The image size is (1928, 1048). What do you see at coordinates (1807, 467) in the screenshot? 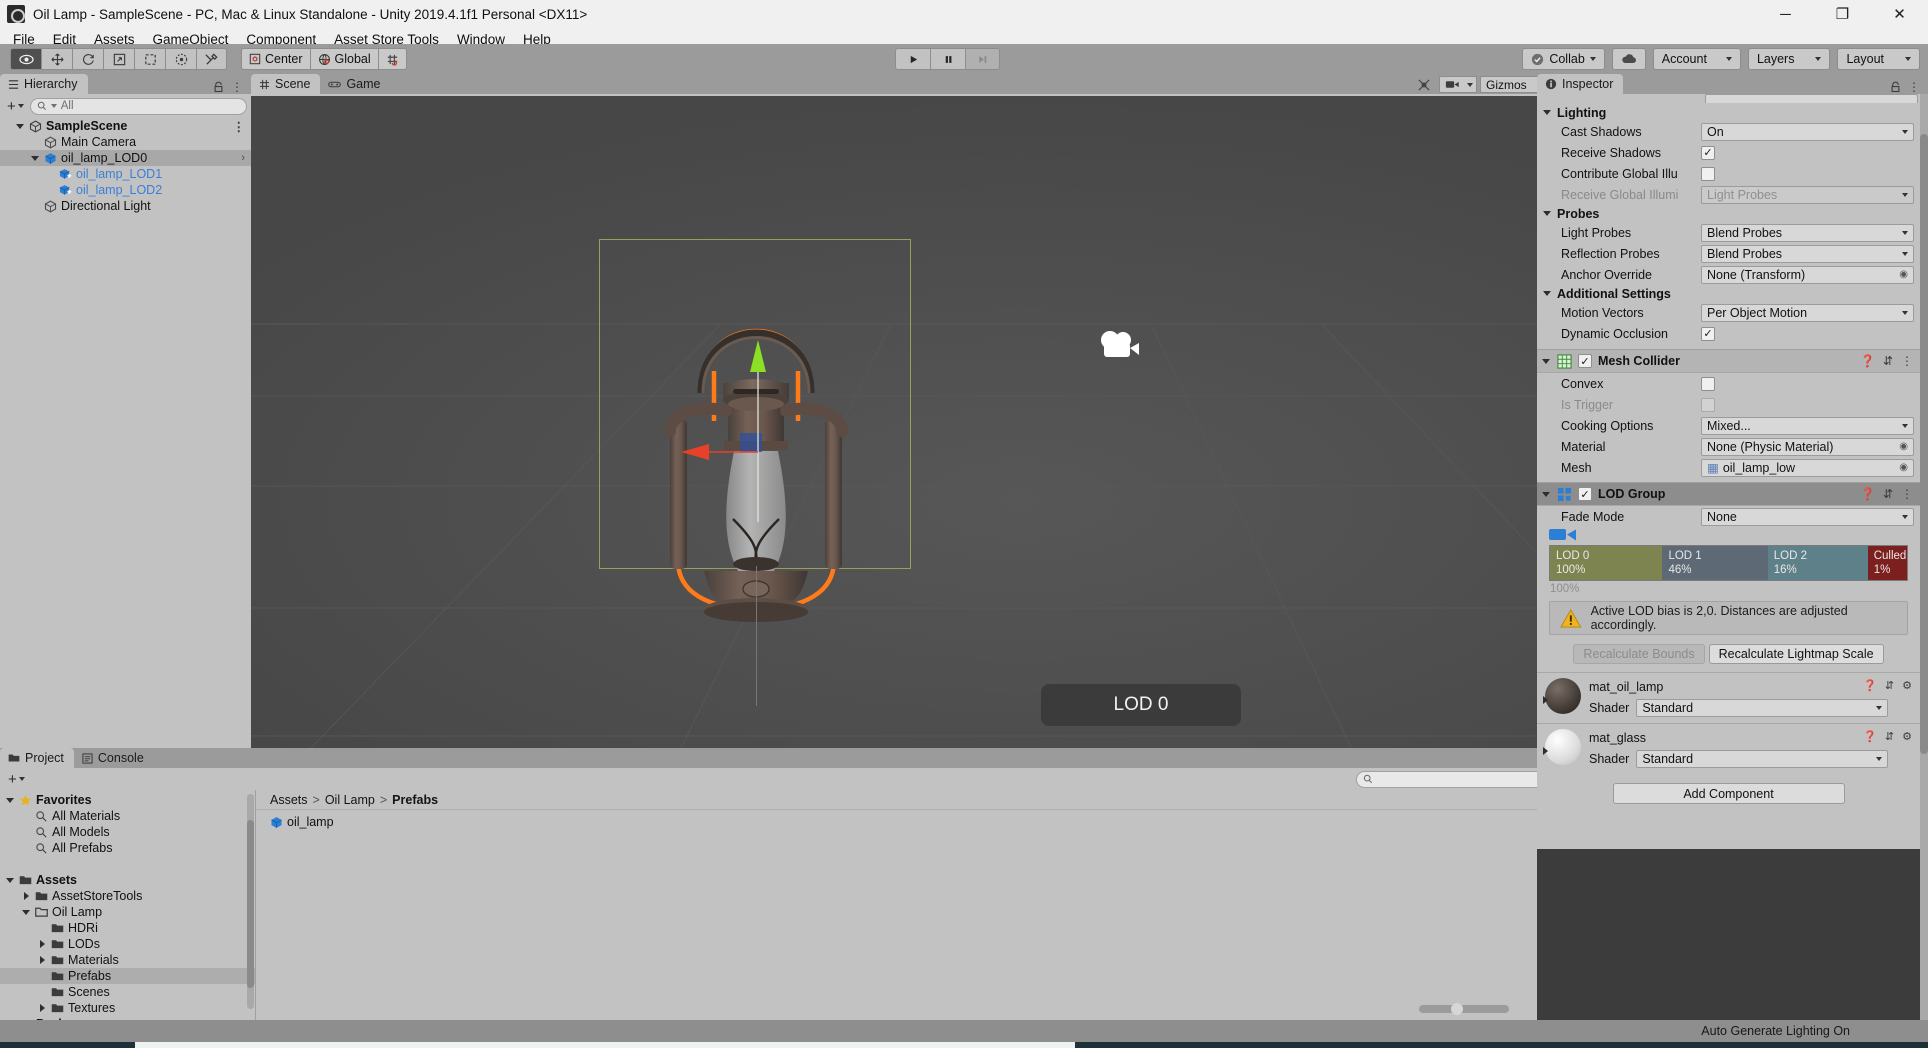
I see `property-object-field: ▦ oil_lamp_low ◉` at bounding box center [1807, 467].